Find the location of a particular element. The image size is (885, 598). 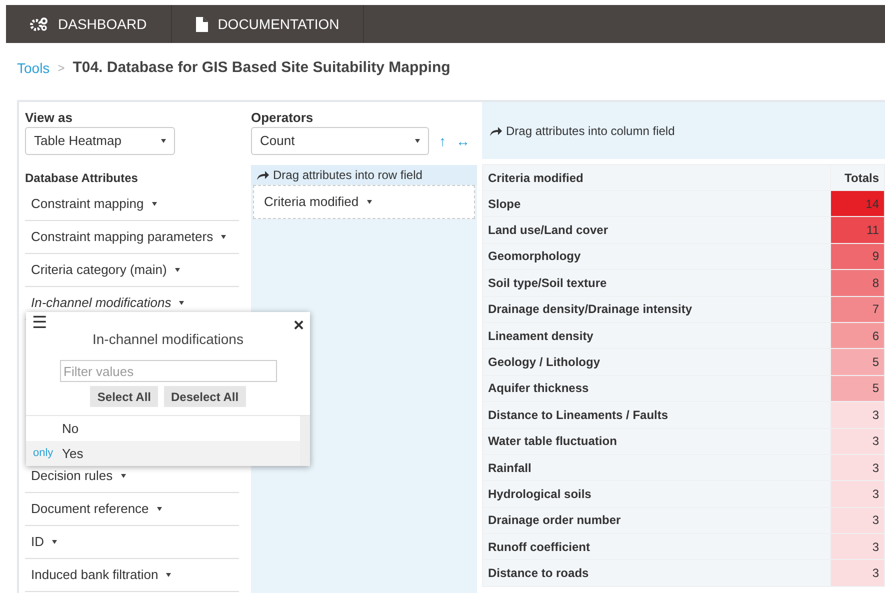

nav-link: DASHBOARD is located at coordinates (89, 24).